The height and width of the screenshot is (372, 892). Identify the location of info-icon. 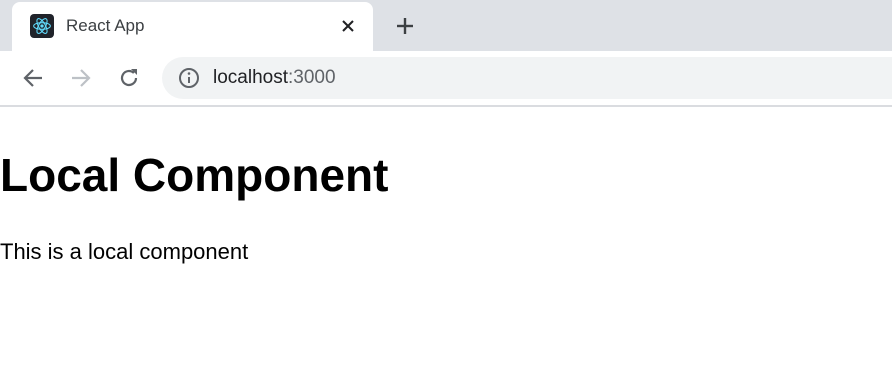
(189, 78).